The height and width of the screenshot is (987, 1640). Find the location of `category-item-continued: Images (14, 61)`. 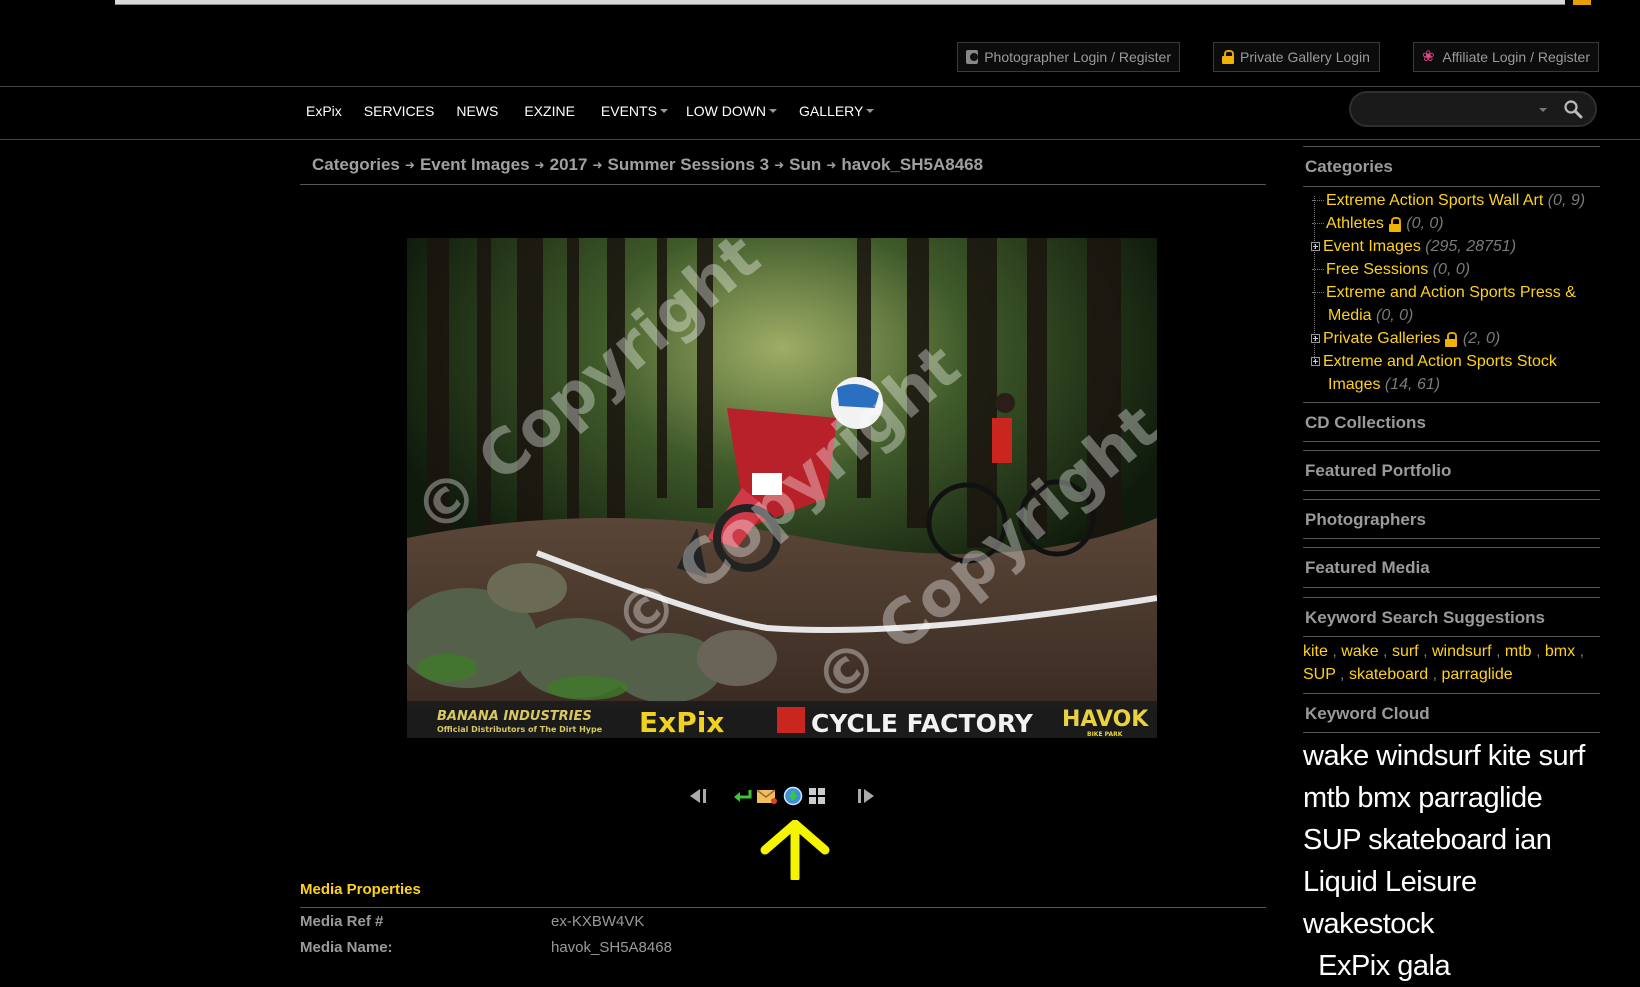

category-item-continued: Images (14, 61) is located at coordinates (1384, 384).